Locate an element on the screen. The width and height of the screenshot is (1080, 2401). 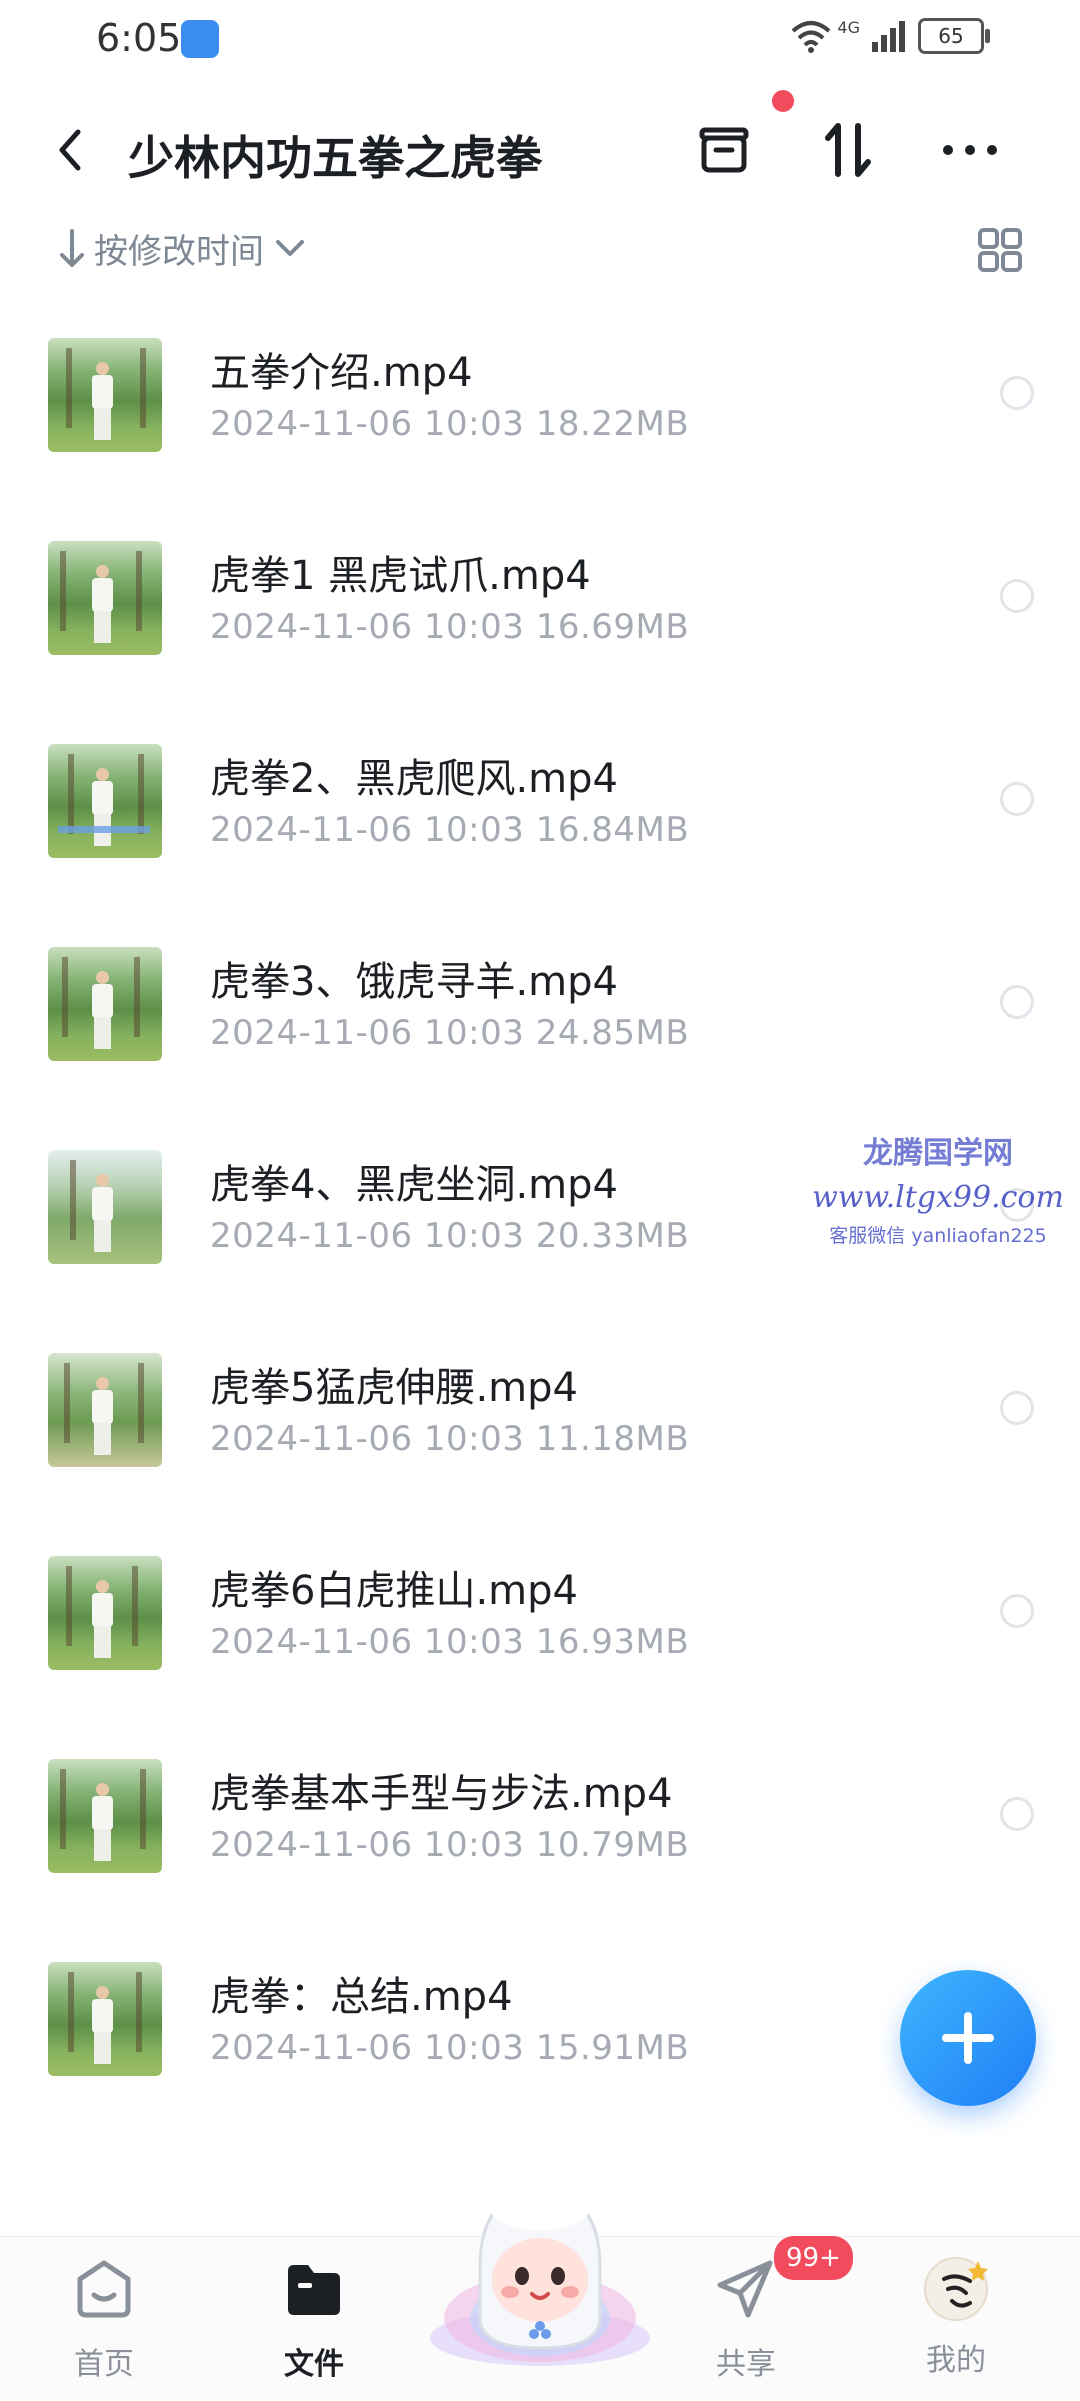
file-meta: 2024-11-06 10:03 15.91MB is located at coordinates (450, 2048).